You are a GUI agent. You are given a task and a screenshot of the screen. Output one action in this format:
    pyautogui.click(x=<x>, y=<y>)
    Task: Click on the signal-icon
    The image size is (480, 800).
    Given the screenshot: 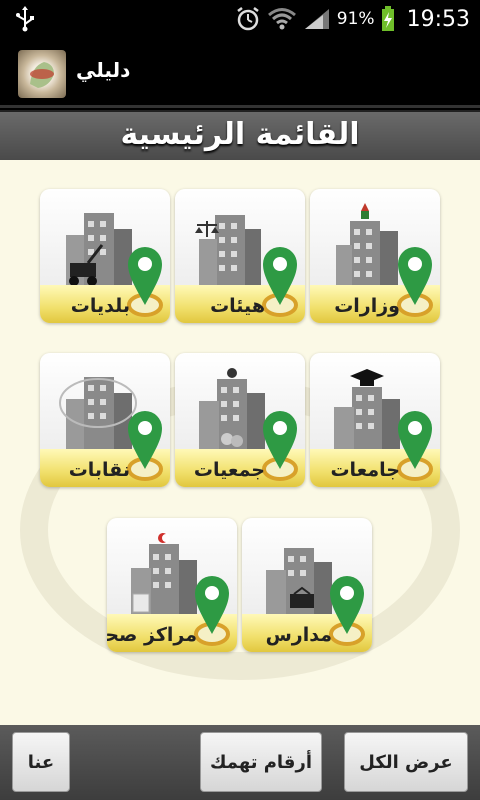 What is the action you would take?
    pyautogui.click(x=316, y=19)
    